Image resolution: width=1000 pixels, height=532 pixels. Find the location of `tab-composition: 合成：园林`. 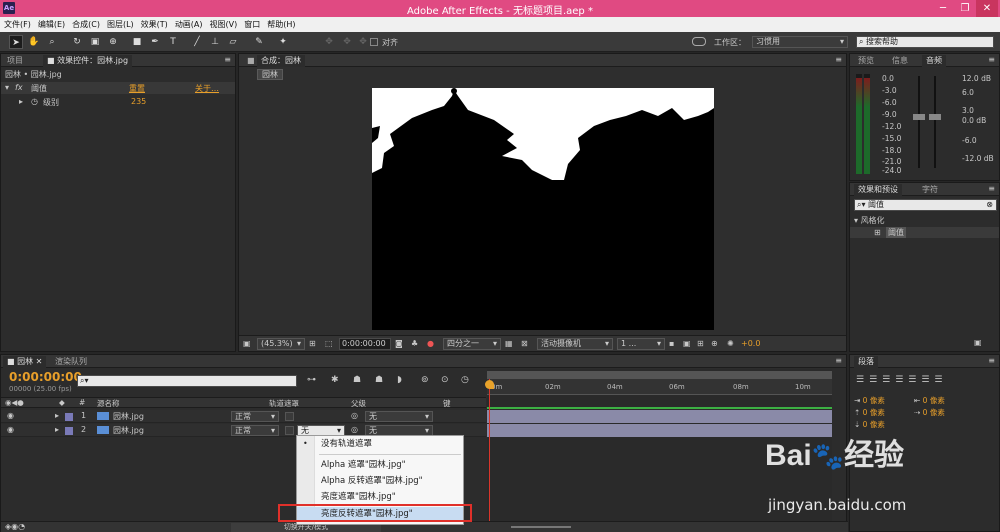

tab-composition: 合成：园林 is located at coordinates (281, 61).